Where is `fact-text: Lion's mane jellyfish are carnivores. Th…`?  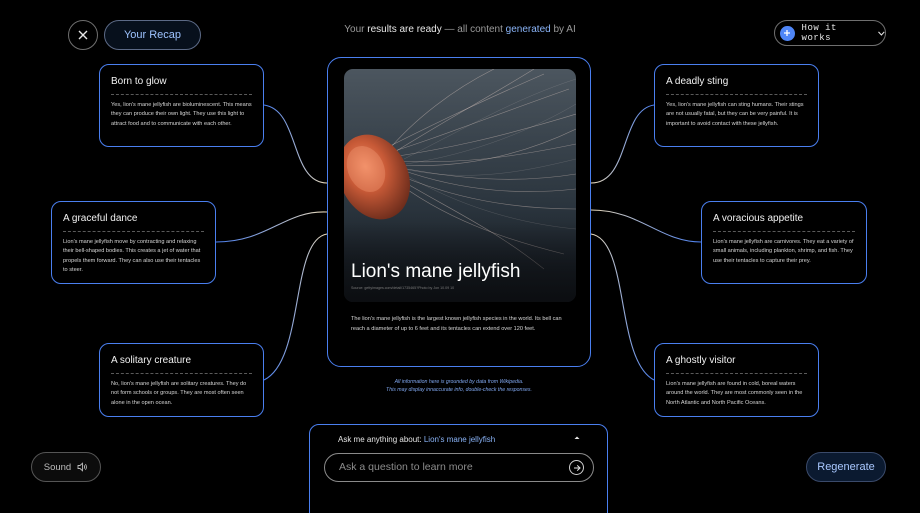
fact-text: Lion's mane jellyfish are carnivores. Th… is located at coordinates (783, 251).